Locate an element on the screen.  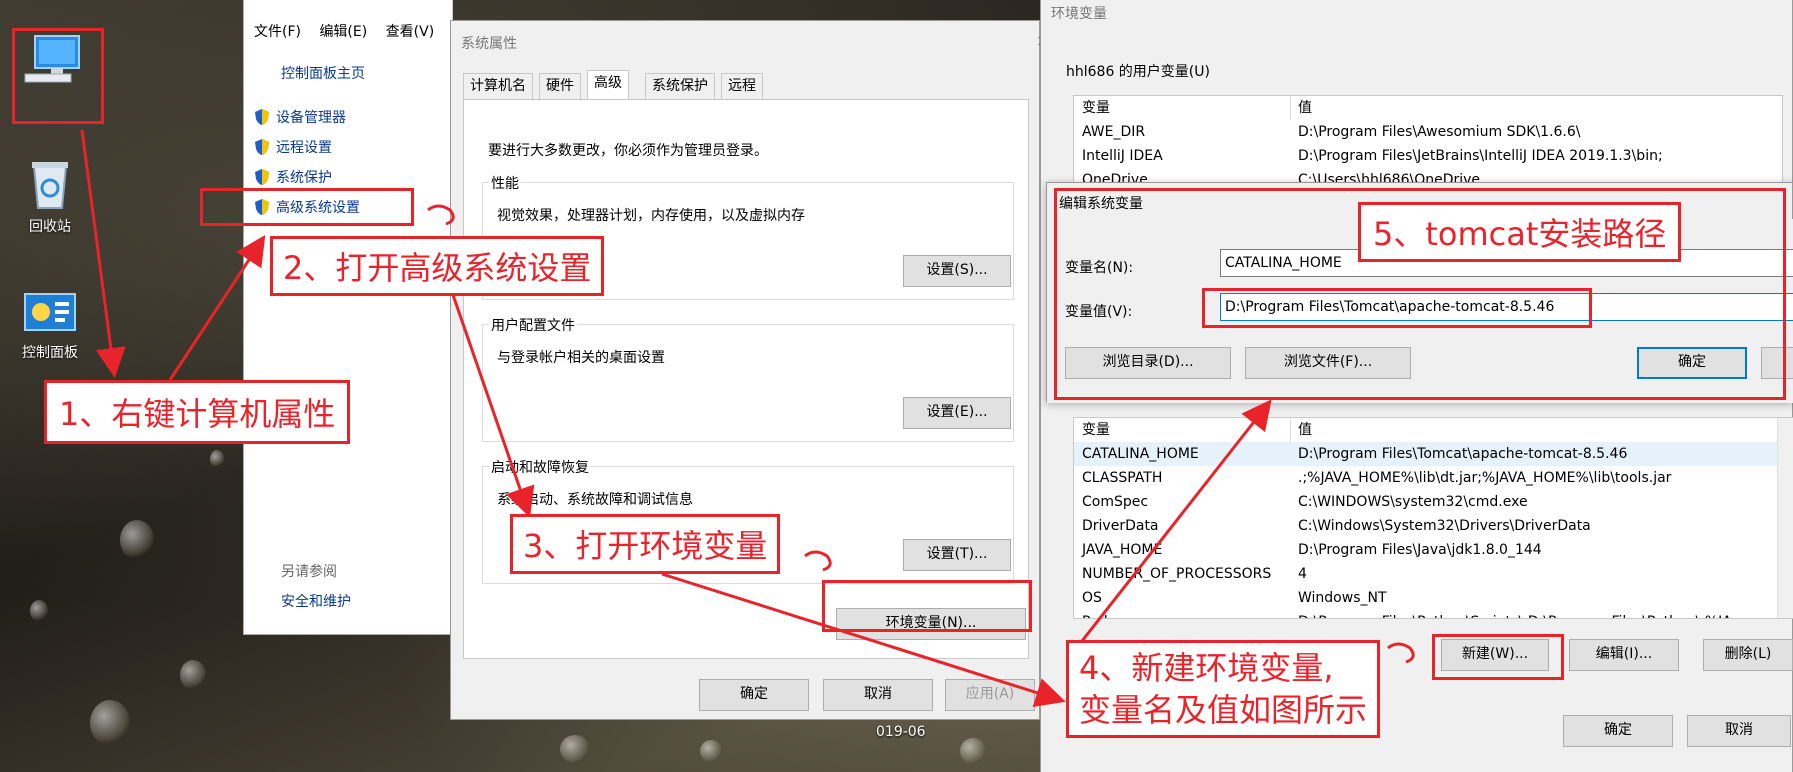
menu-view: 查看(V) is located at coordinates (410, 32).